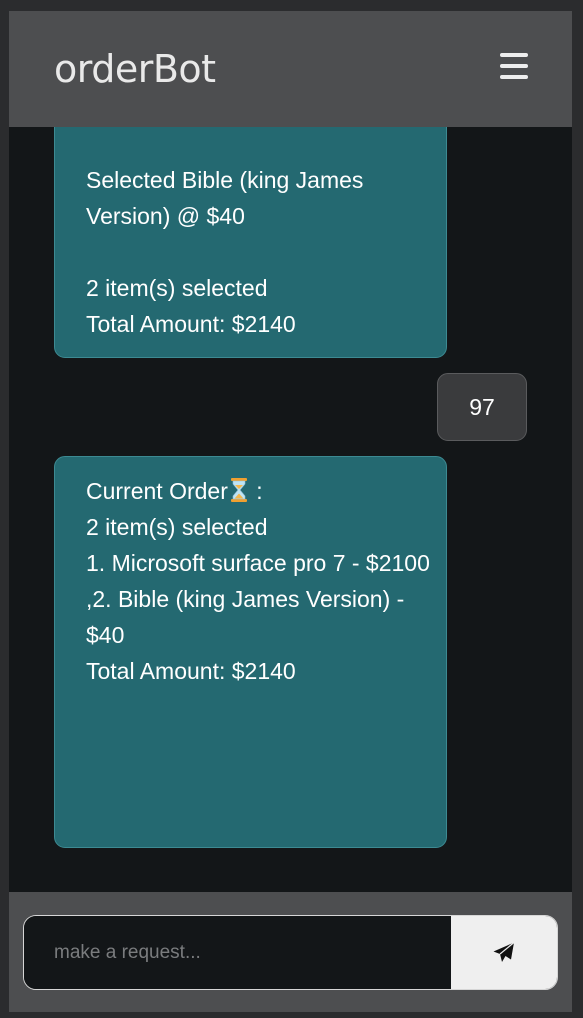 Image resolution: width=583 pixels, height=1018 pixels. I want to click on user-message-text: 97, so click(482, 407).